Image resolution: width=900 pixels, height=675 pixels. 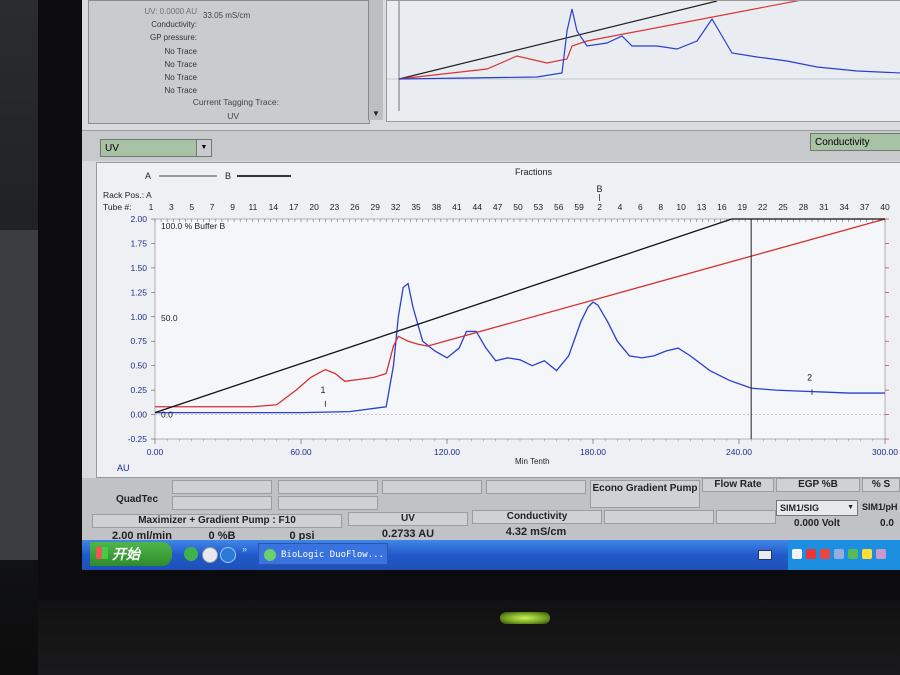 What do you see at coordinates (600, 189) in the screenshot?
I see `rack-b-marker: B` at bounding box center [600, 189].